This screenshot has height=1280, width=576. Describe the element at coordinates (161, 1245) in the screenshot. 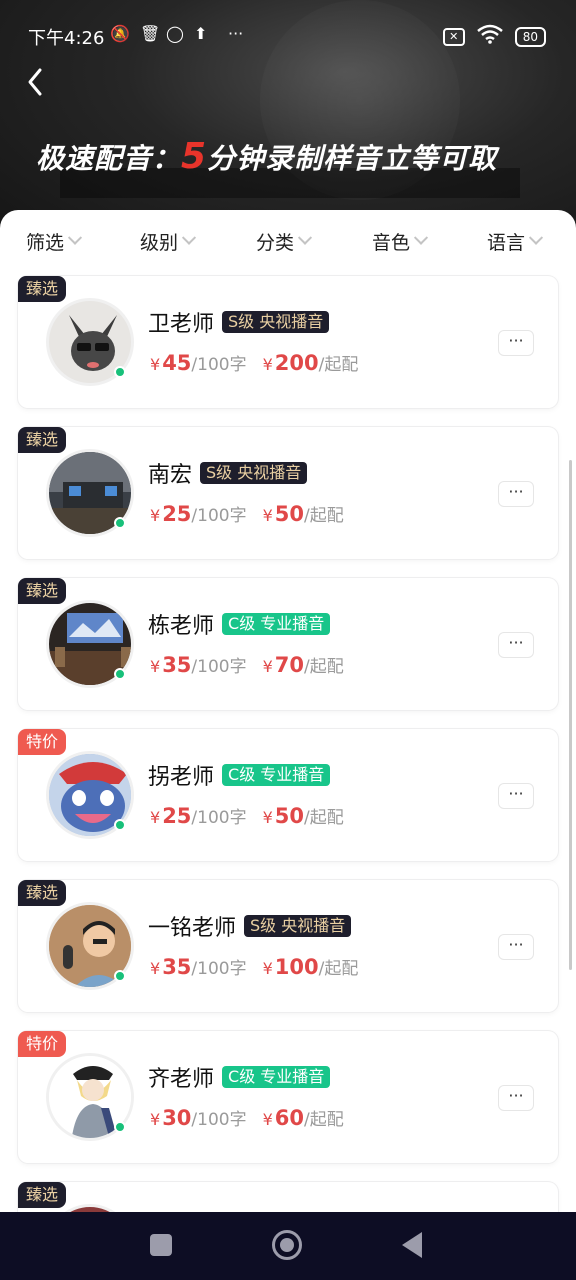

I see `recent-apps-button` at that location.